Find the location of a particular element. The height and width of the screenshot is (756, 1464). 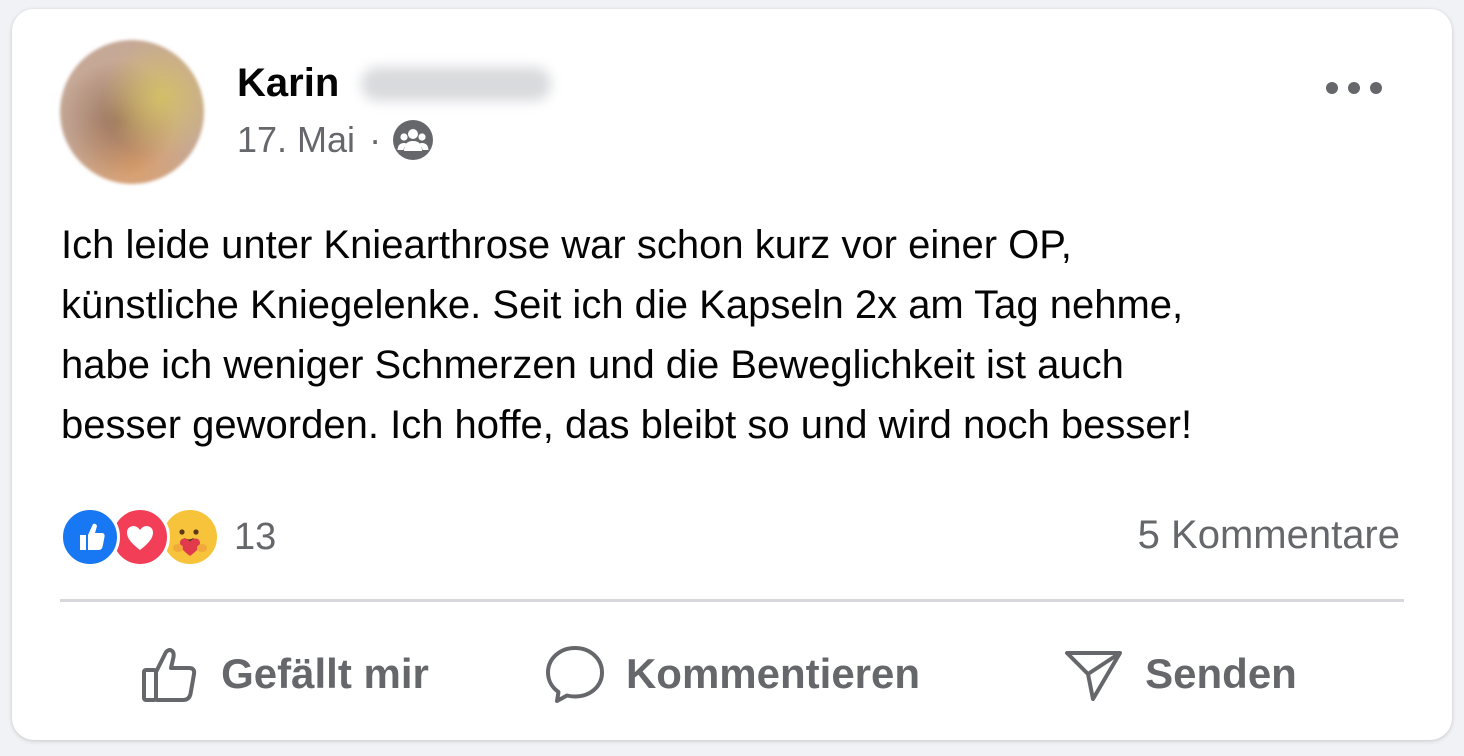

send-button: Senden is located at coordinates (1180, 674).